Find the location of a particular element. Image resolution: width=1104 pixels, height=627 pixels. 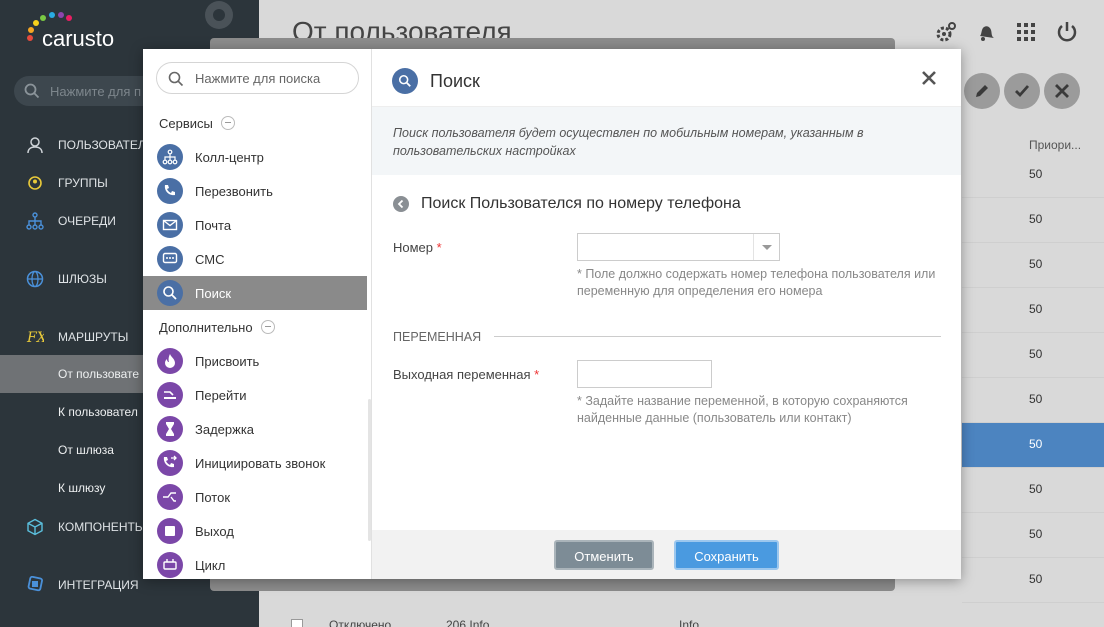

svg-text: fx is located at coordinates (35, 338).